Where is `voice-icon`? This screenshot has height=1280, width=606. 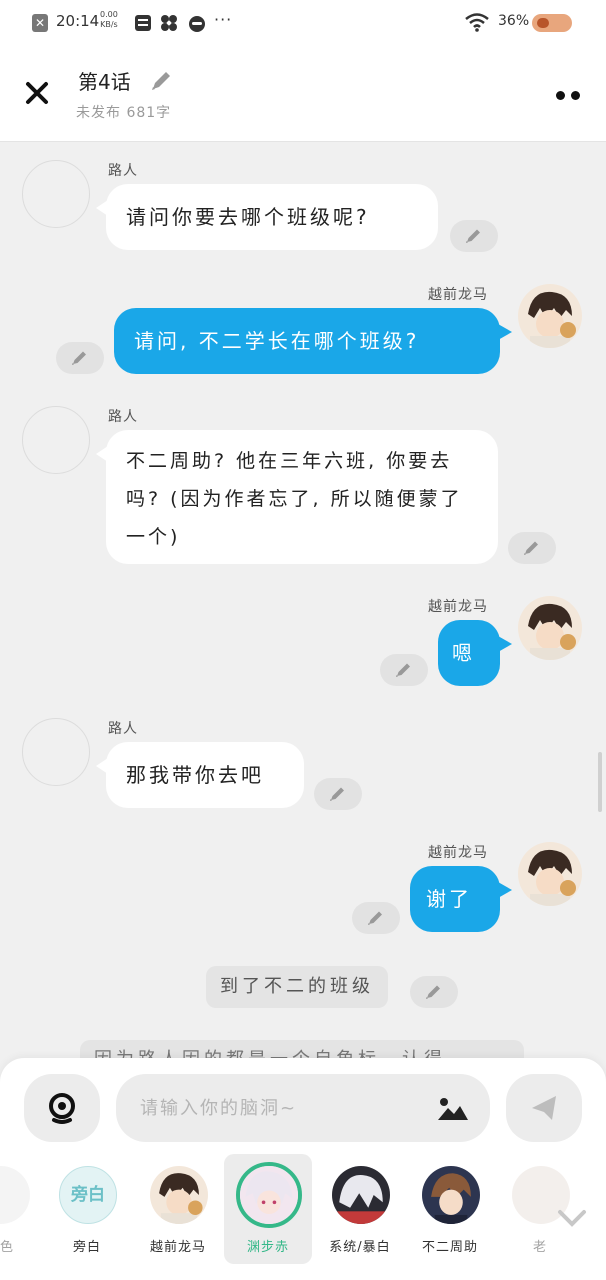
voice-icon is located at coordinates (62, 1108).